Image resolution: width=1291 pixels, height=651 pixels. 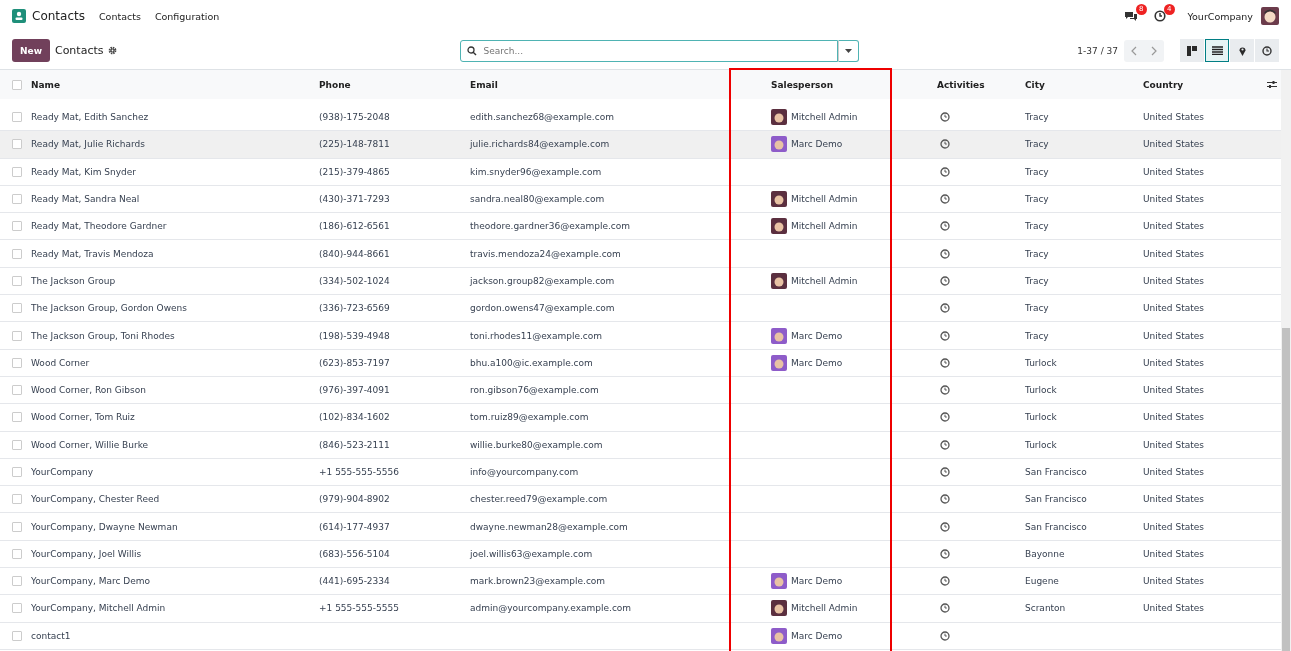 I want to click on column-header: Name, so click(x=46, y=84).